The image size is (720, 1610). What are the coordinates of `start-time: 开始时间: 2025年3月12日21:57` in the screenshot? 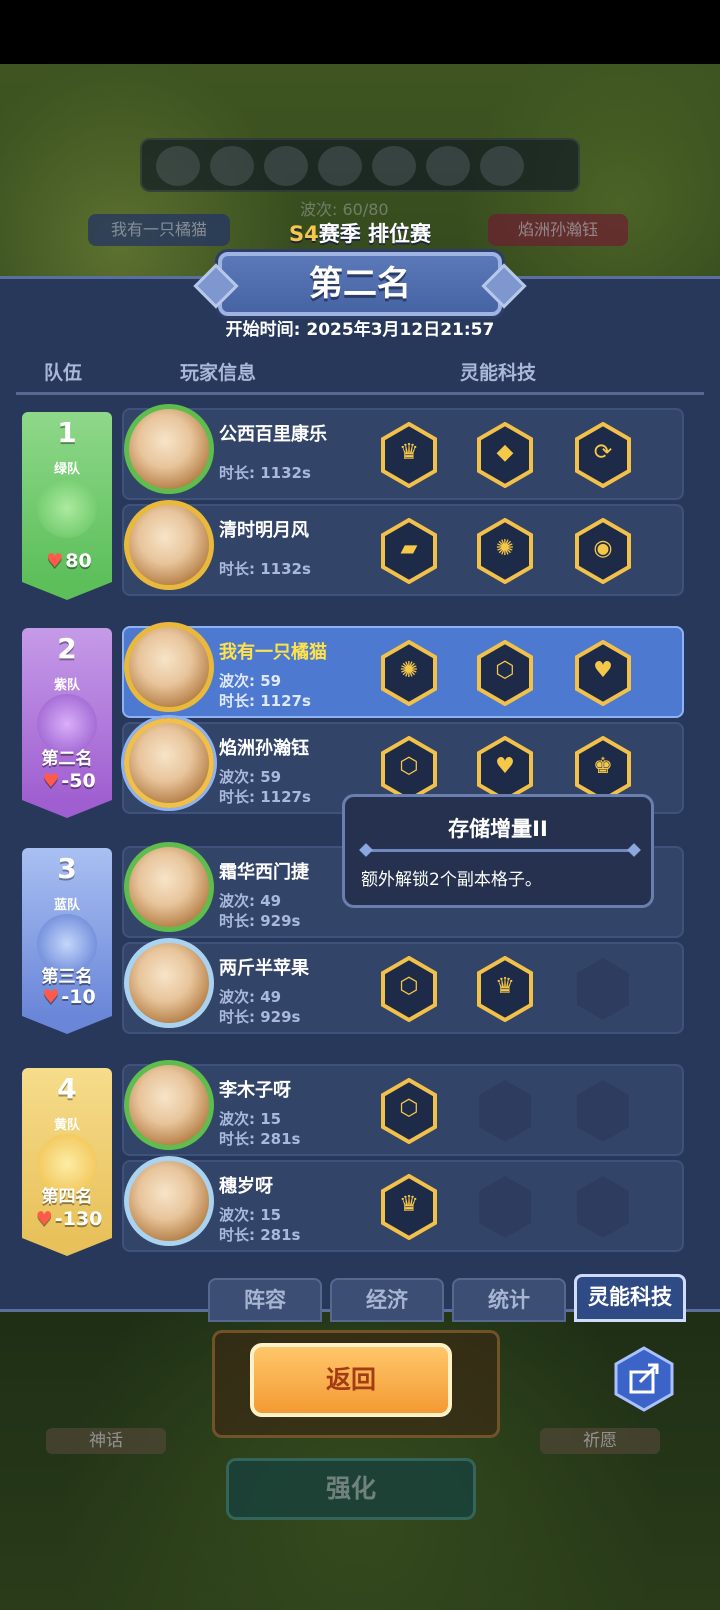 It's located at (360, 330).